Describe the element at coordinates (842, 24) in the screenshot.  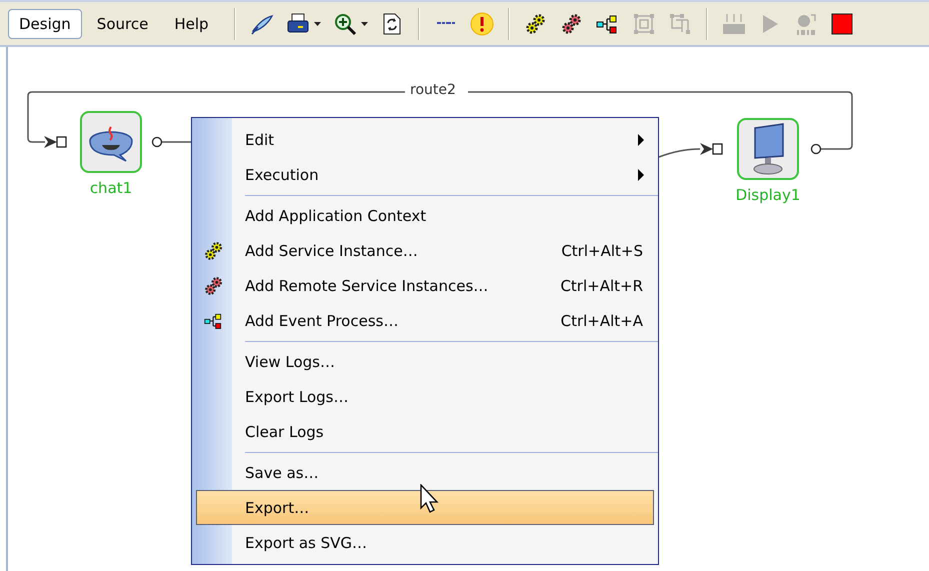
I see `stop-icon` at that location.